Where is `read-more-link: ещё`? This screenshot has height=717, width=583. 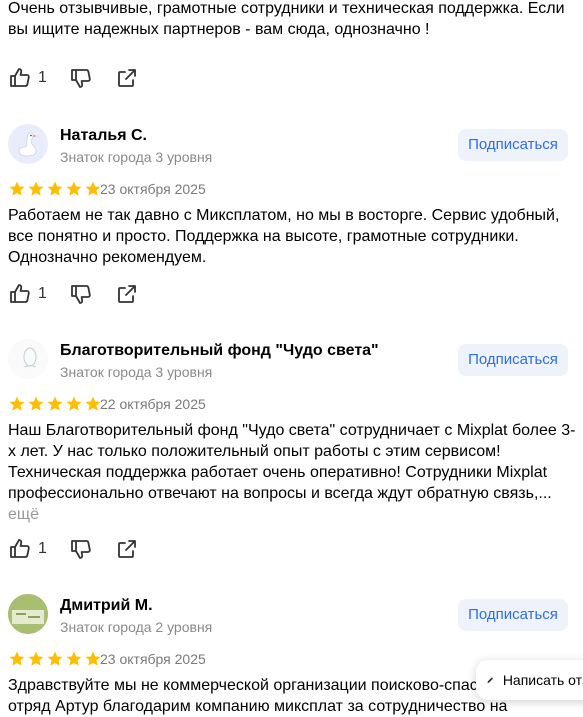 read-more-link: ещё is located at coordinates (23, 514).